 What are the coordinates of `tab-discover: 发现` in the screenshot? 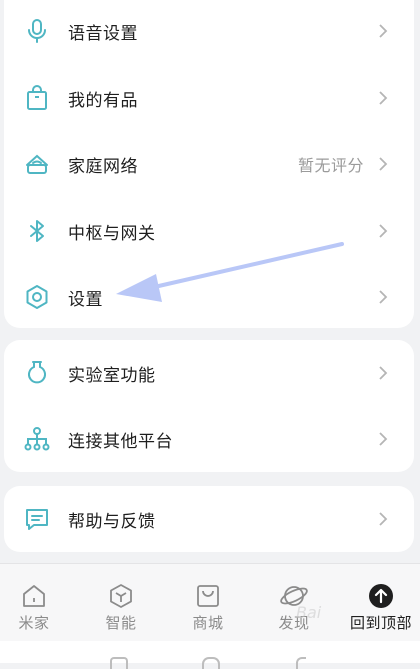 It's located at (294, 599).